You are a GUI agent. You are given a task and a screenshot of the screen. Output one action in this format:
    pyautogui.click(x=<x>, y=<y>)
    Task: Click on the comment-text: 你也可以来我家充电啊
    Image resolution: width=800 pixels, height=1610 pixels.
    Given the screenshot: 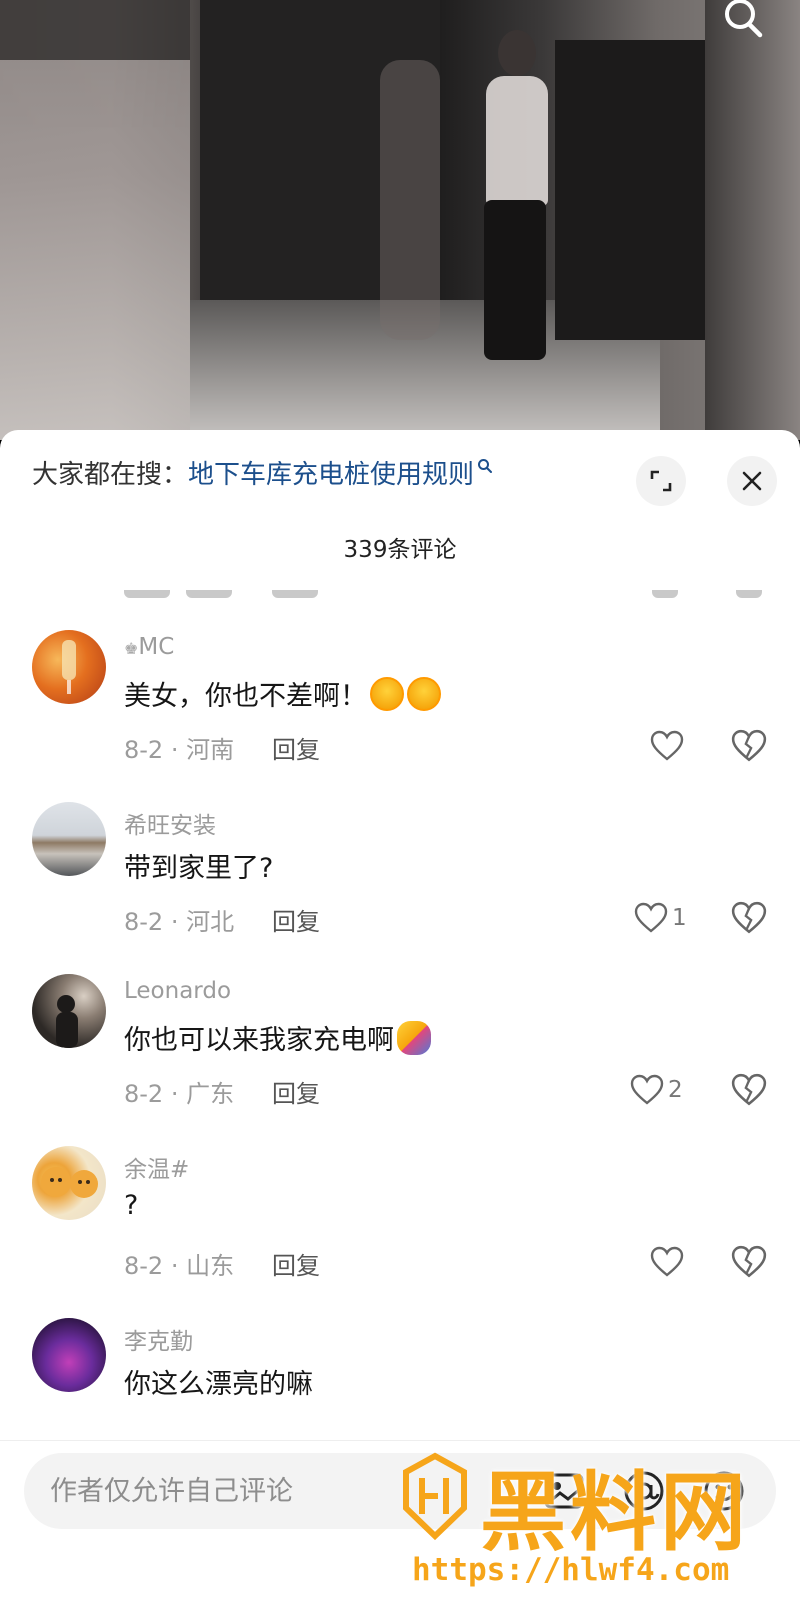 What is the action you would take?
    pyautogui.click(x=277, y=1037)
    